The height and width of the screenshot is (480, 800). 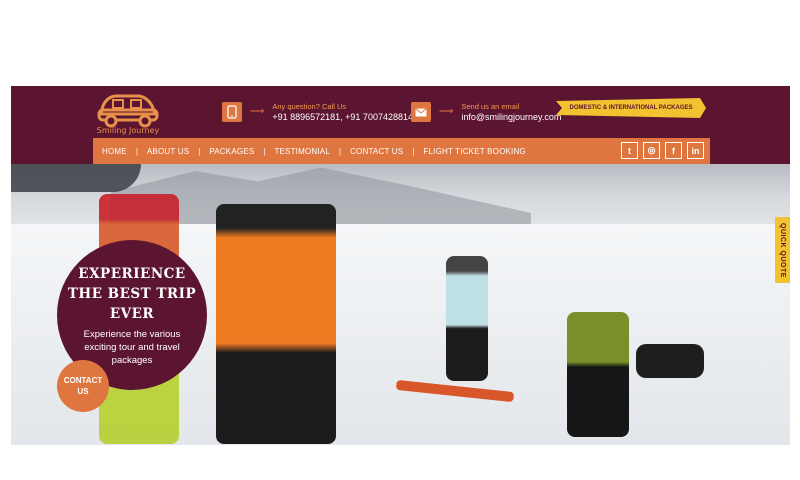 I want to click on facebook-icon: f, so click(x=673, y=150).